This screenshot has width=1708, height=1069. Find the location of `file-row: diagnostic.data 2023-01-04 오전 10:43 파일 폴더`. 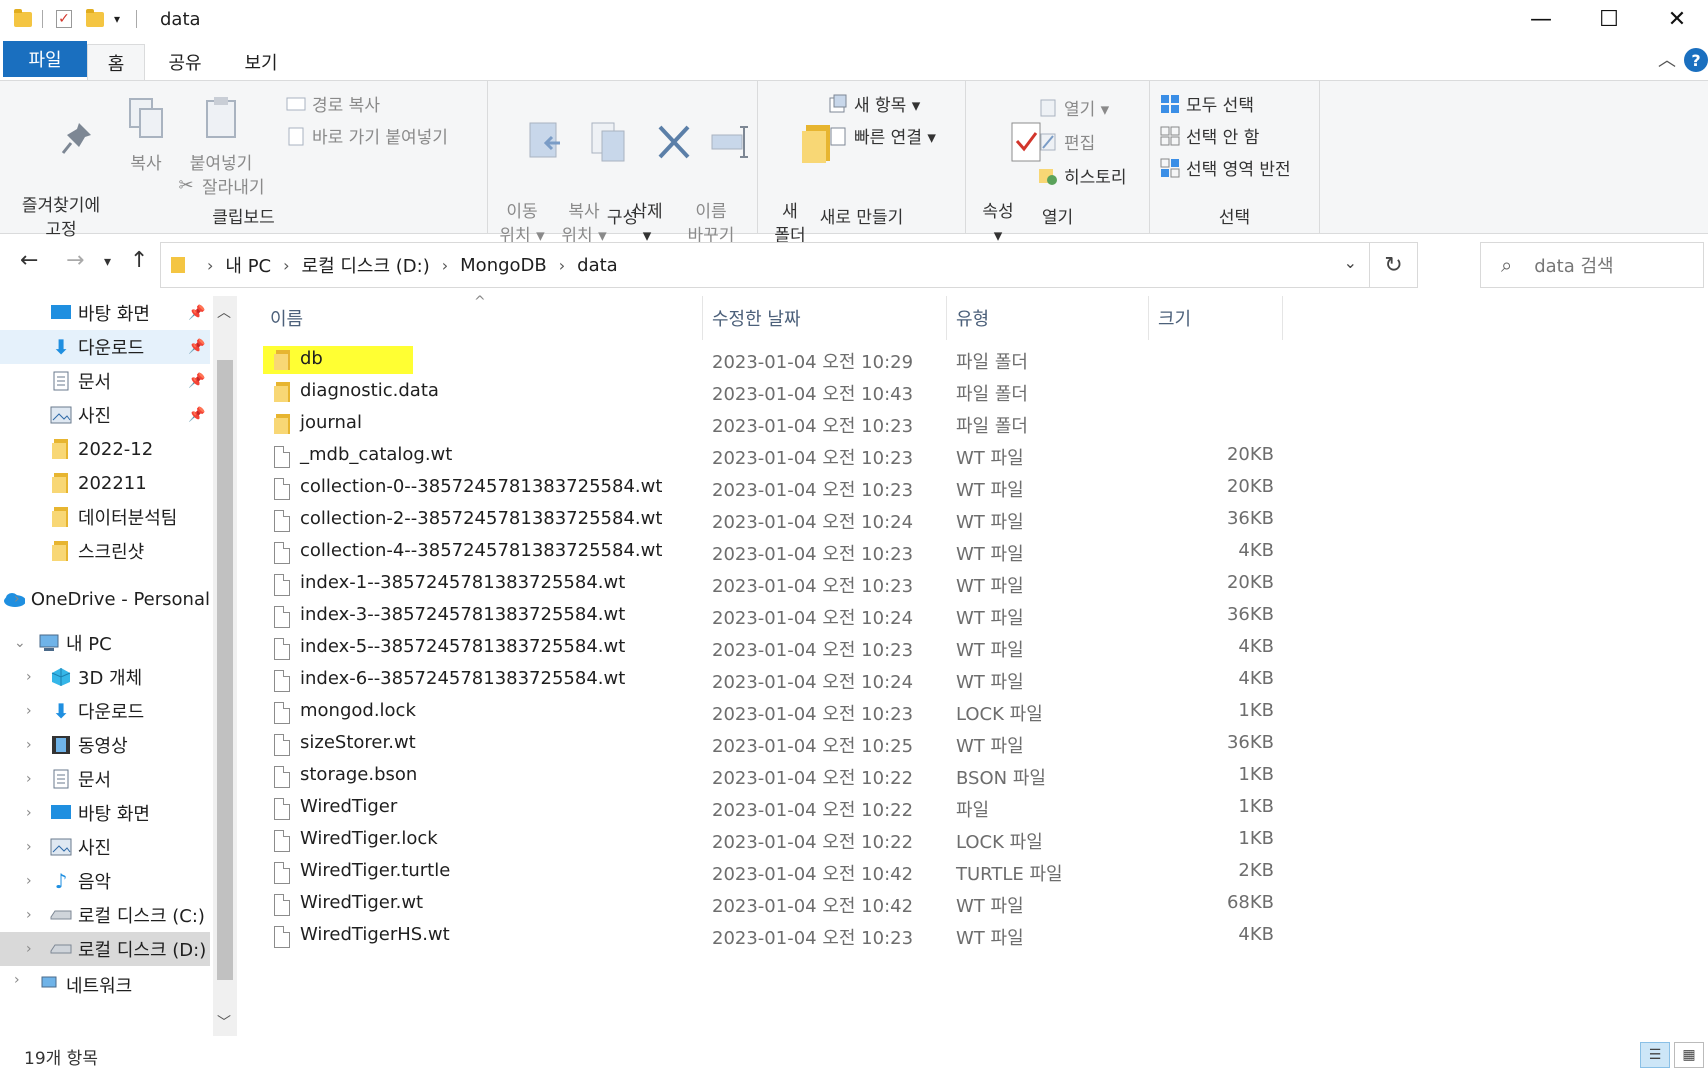

file-row: diagnostic.data 2023-01-04 오전 10:43 파일 폴더 is located at coordinates (974, 392).